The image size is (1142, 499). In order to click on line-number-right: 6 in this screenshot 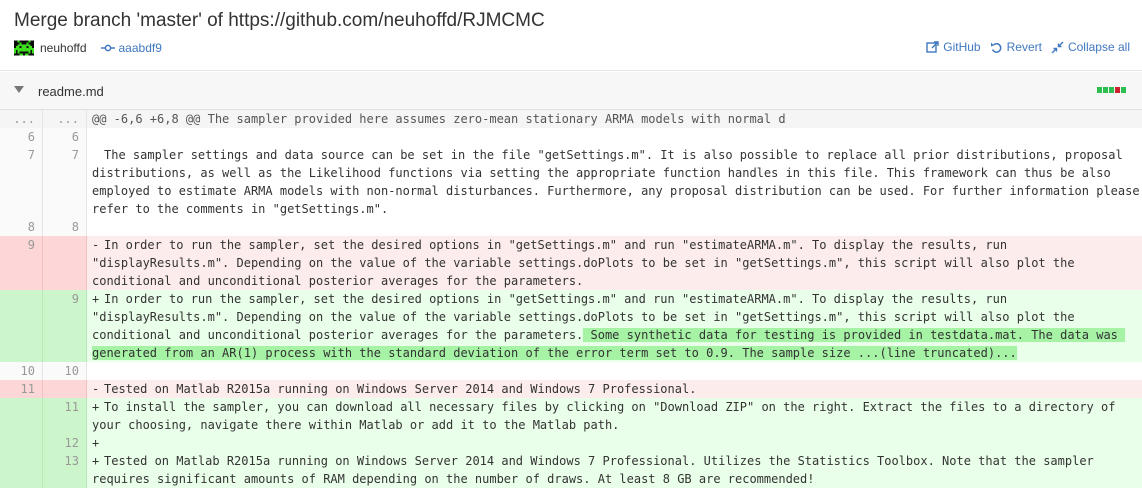, I will do `click(65, 137)`.